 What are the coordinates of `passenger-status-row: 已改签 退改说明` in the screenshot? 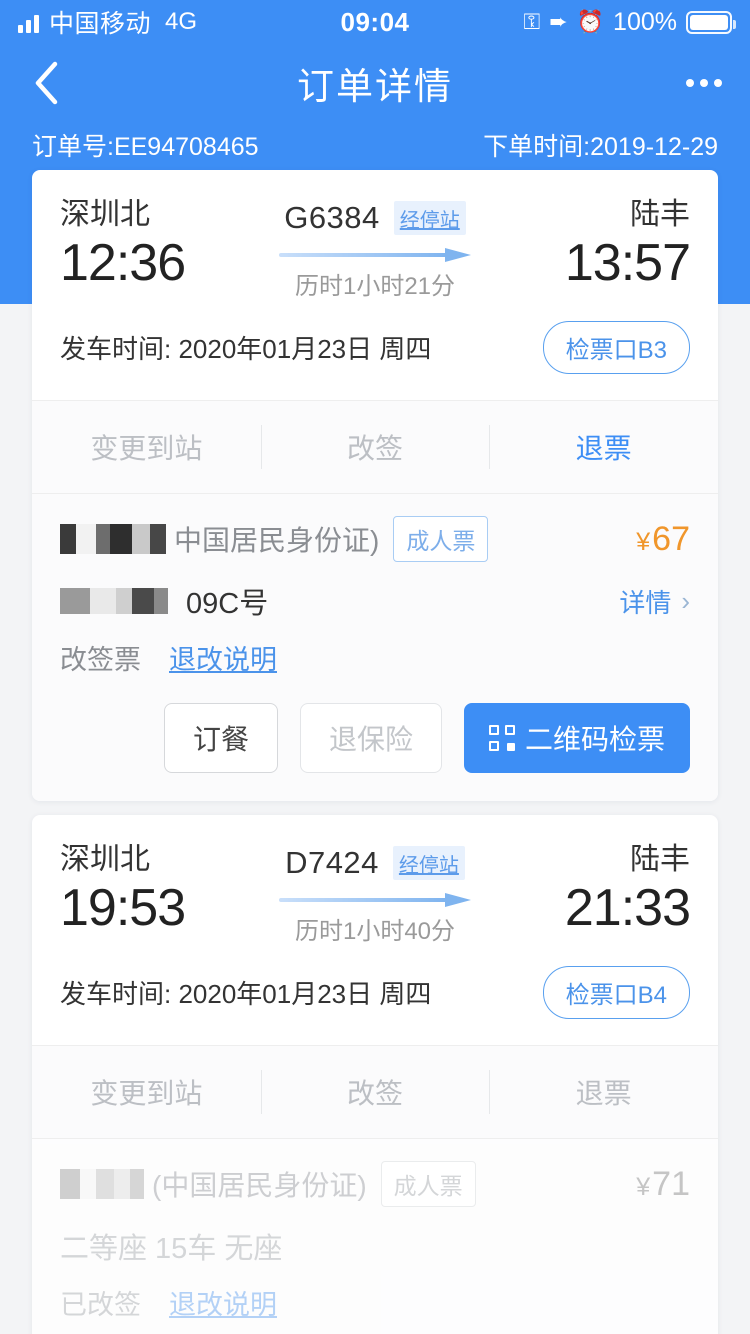 It's located at (375, 1308).